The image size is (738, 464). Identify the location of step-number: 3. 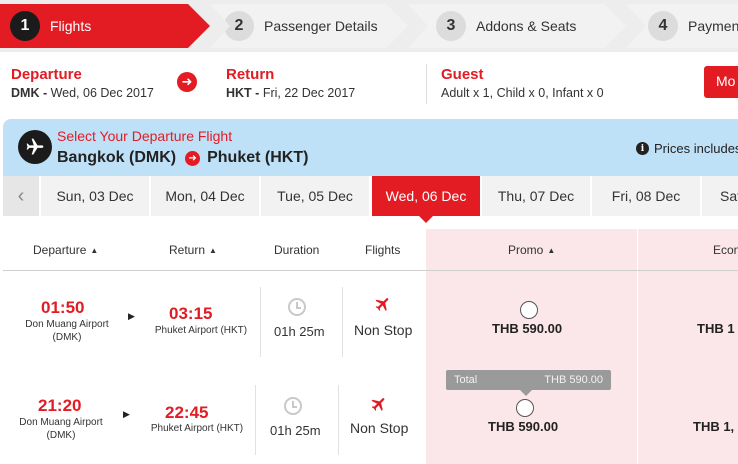
(451, 26).